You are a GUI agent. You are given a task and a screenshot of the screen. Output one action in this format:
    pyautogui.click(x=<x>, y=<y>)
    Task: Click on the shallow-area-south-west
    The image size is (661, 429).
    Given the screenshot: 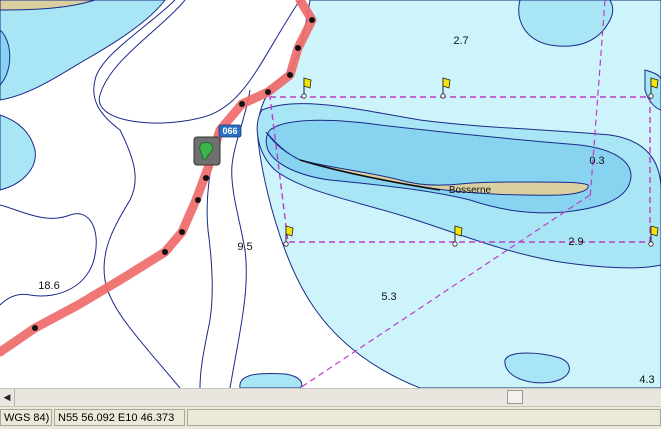 What is the action you would take?
    pyautogui.click(x=271, y=380)
    